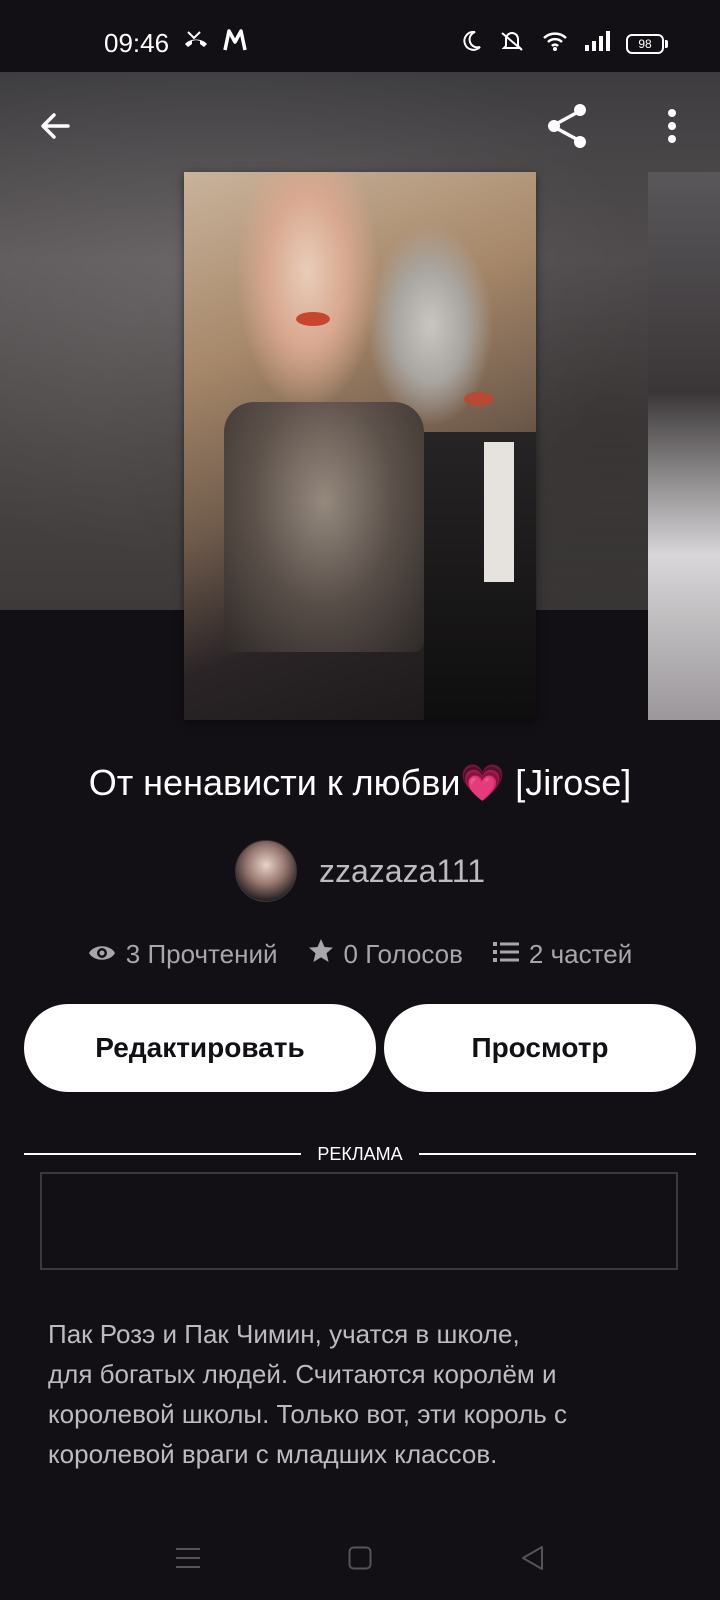 This screenshot has height=1600, width=720. What do you see at coordinates (215, 42) in the screenshot?
I see `status-left-icons` at bounding box center [215, 42].